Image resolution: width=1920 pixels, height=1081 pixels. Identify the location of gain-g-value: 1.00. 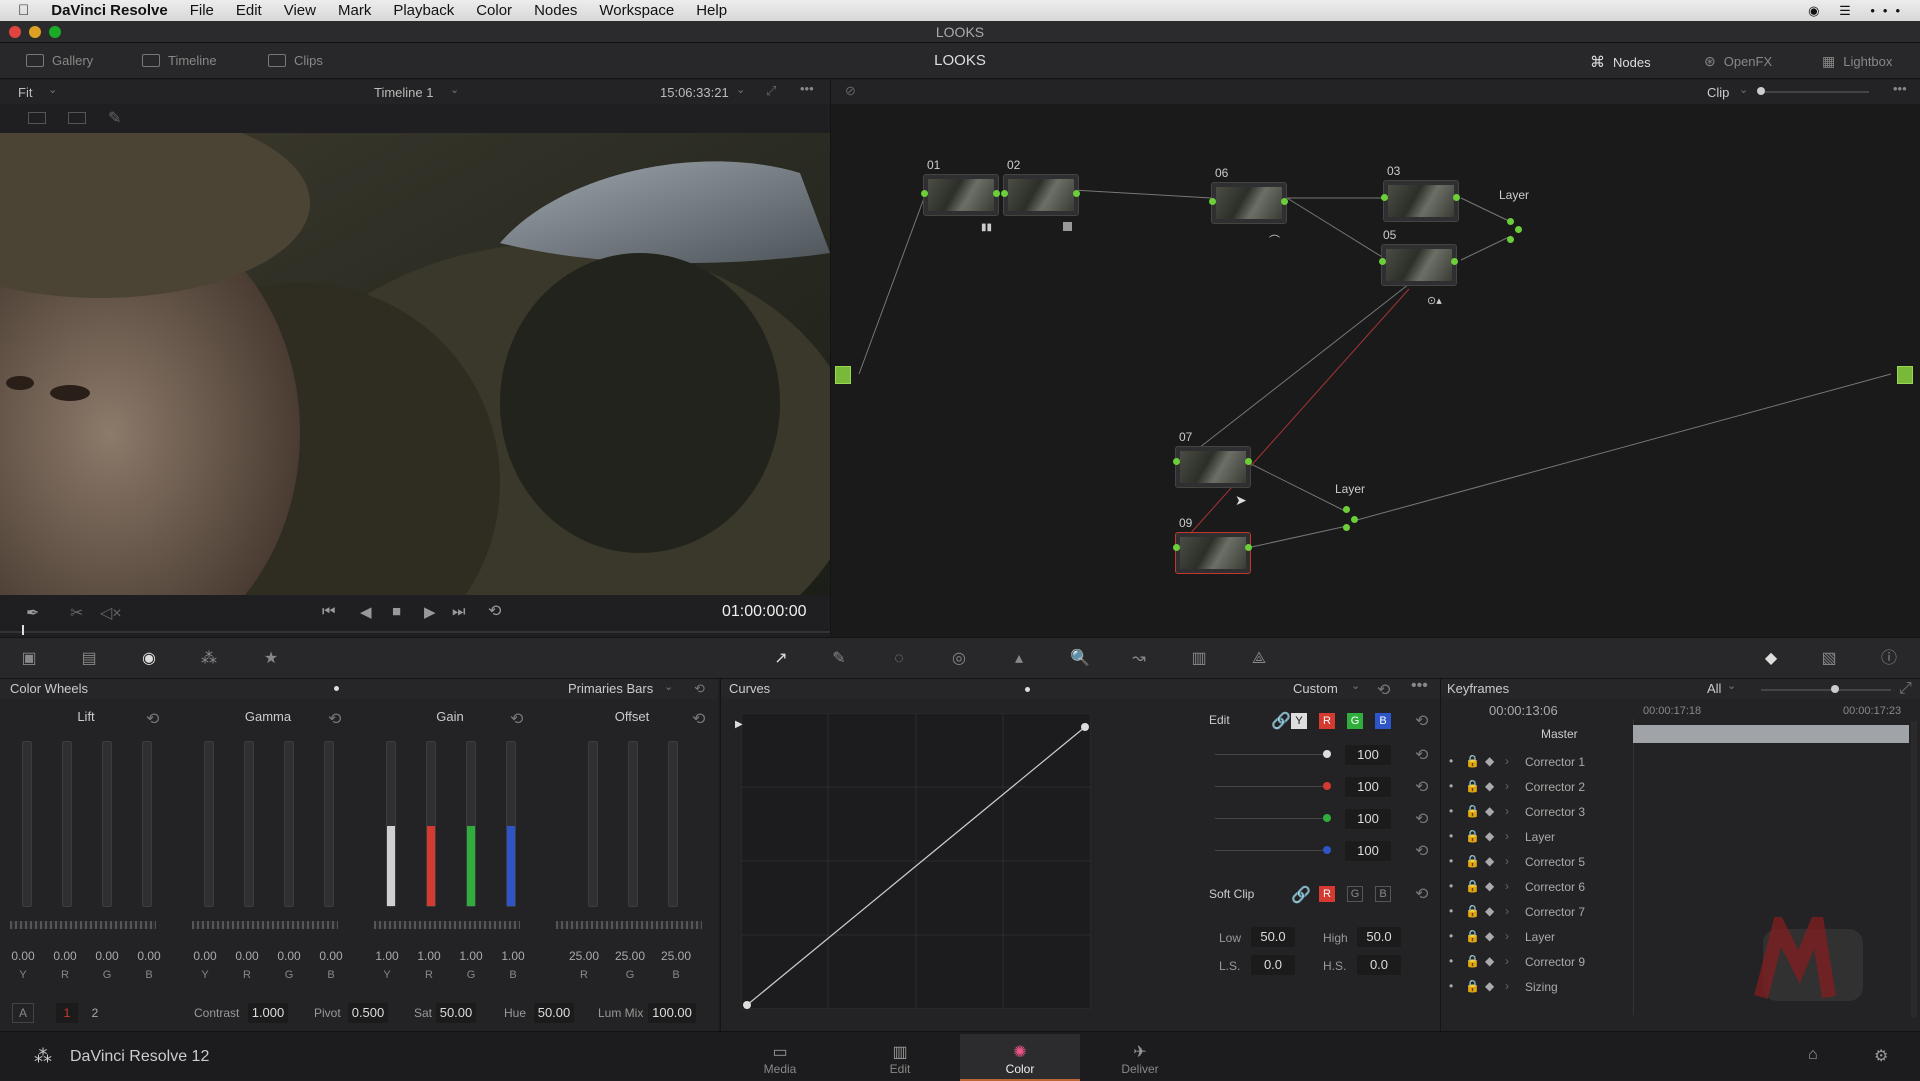
(471, 956).